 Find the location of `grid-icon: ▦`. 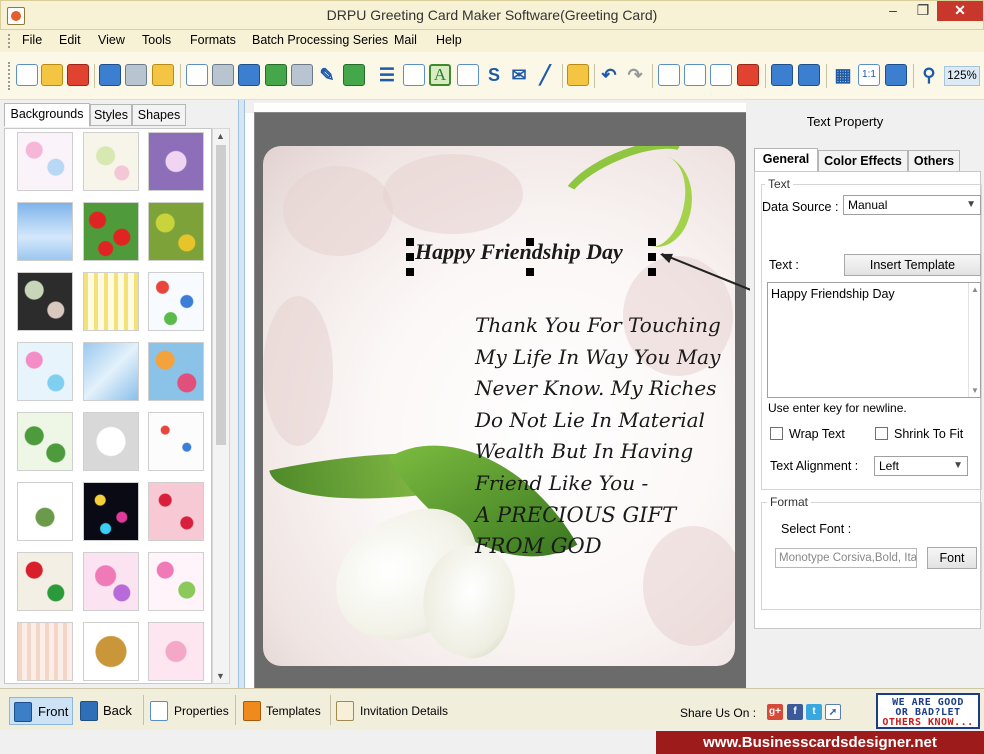

grid-icon: ▦ is located at coordinates (843, 75).